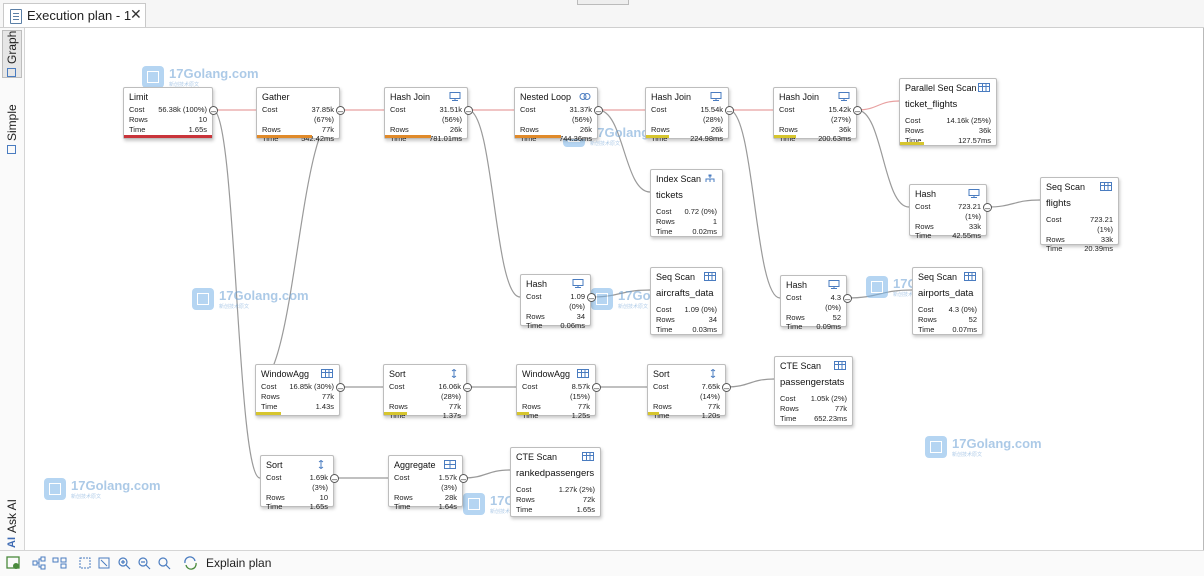  Describe the element at coordinates (124, 563) in the screenshot. I see `zoom-in-icon` at that location.